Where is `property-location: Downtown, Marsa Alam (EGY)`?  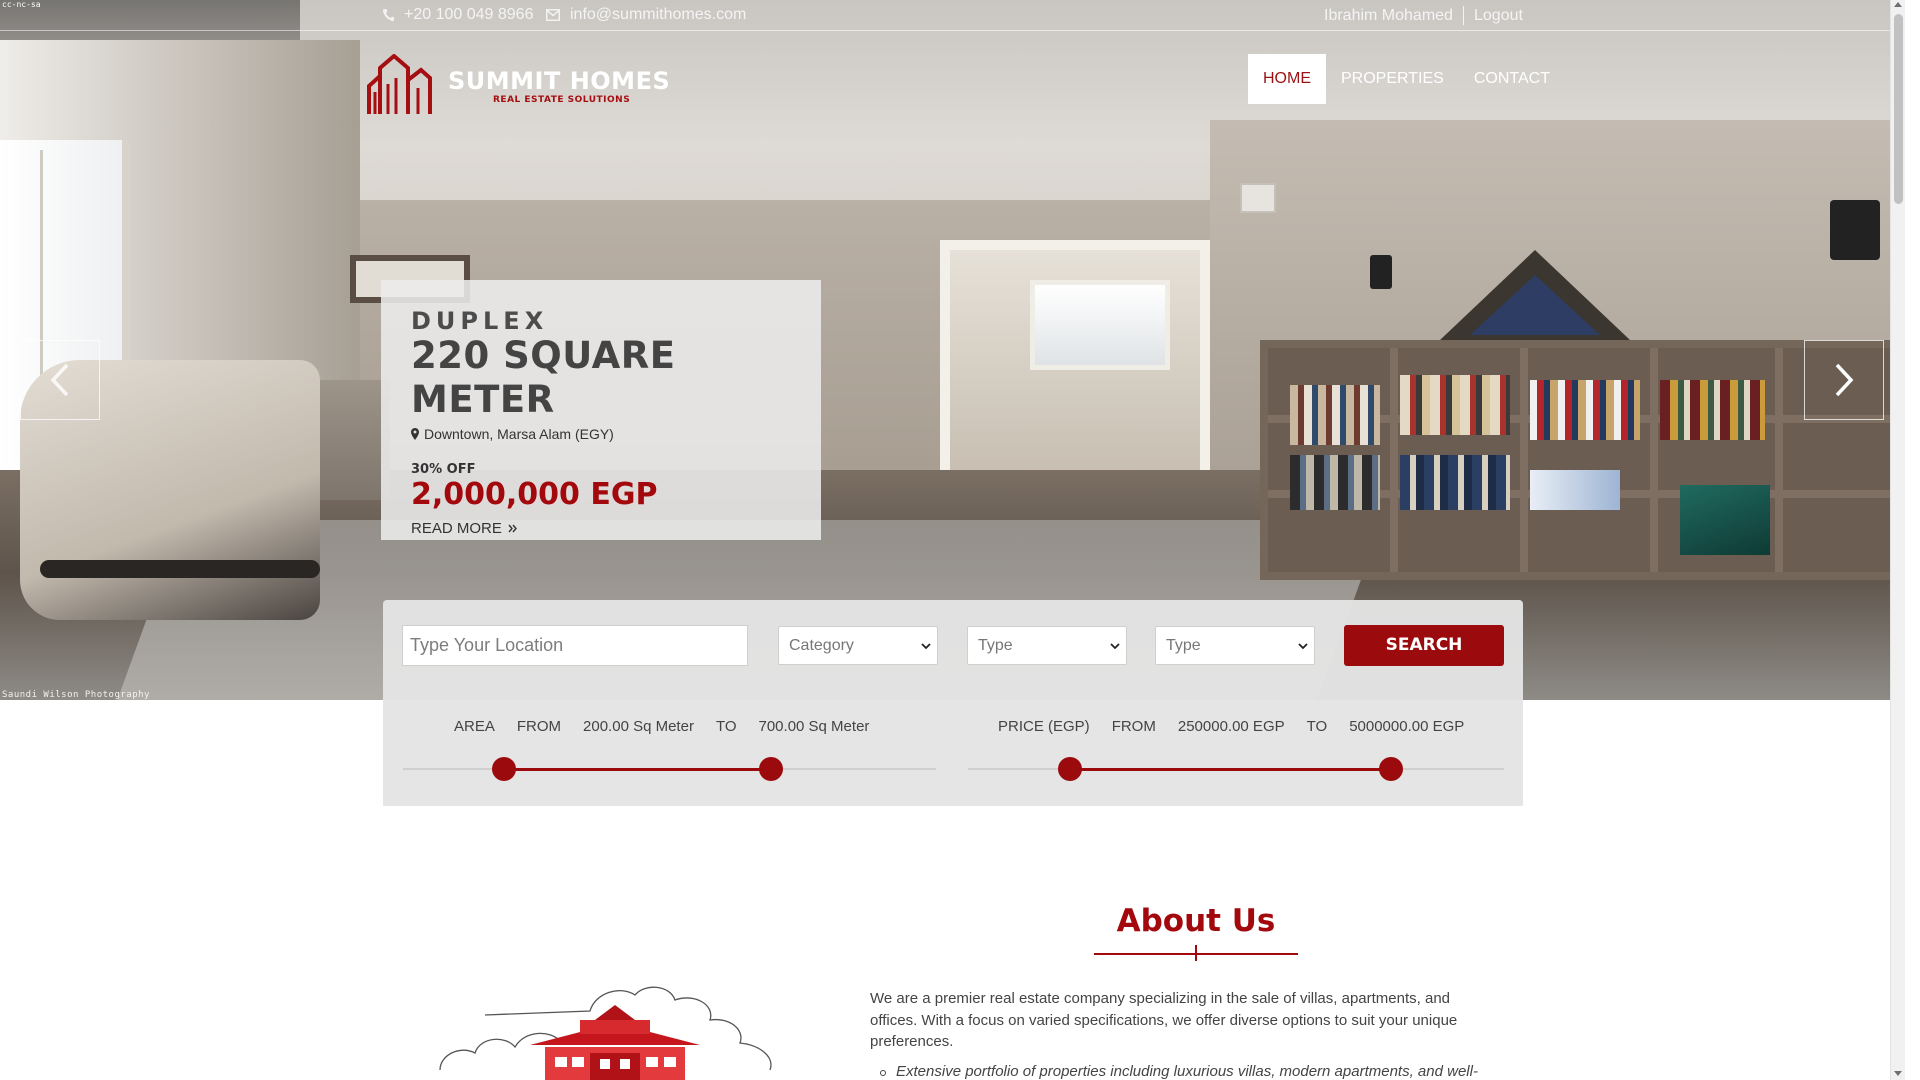
property-location: Downtown, Marsa Alam (EGY) is located at coordinates (601, 434).